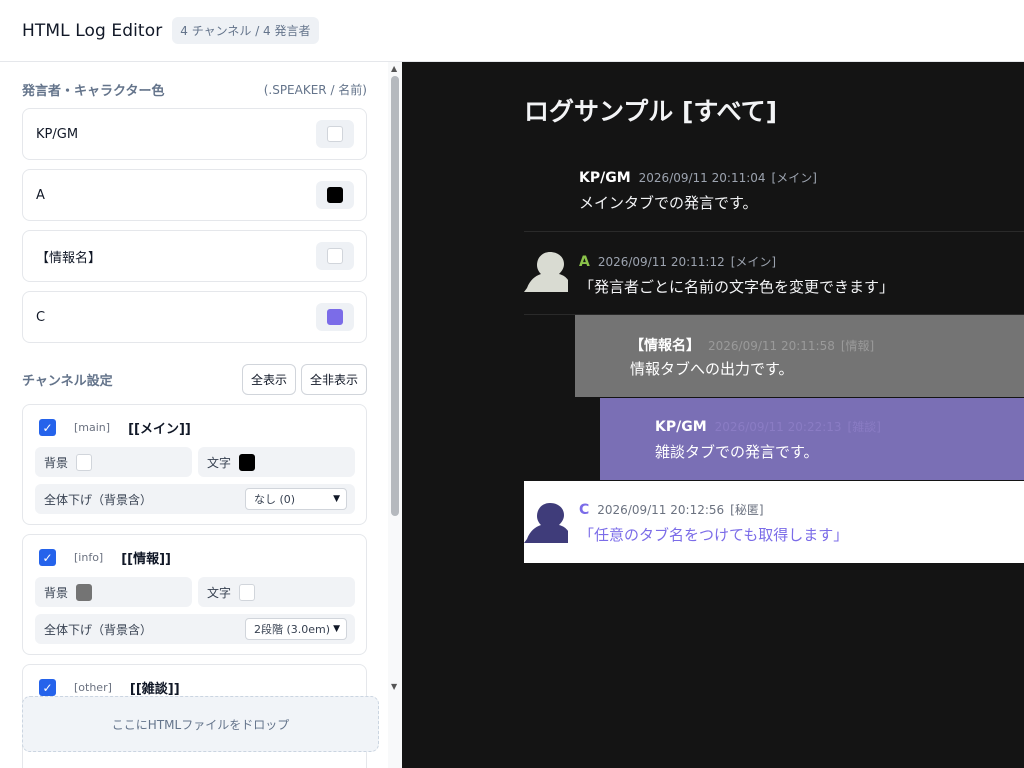 The image size is (1024, 768). I want to click on indent-select: なし (0) ▼, so click(296, 499).